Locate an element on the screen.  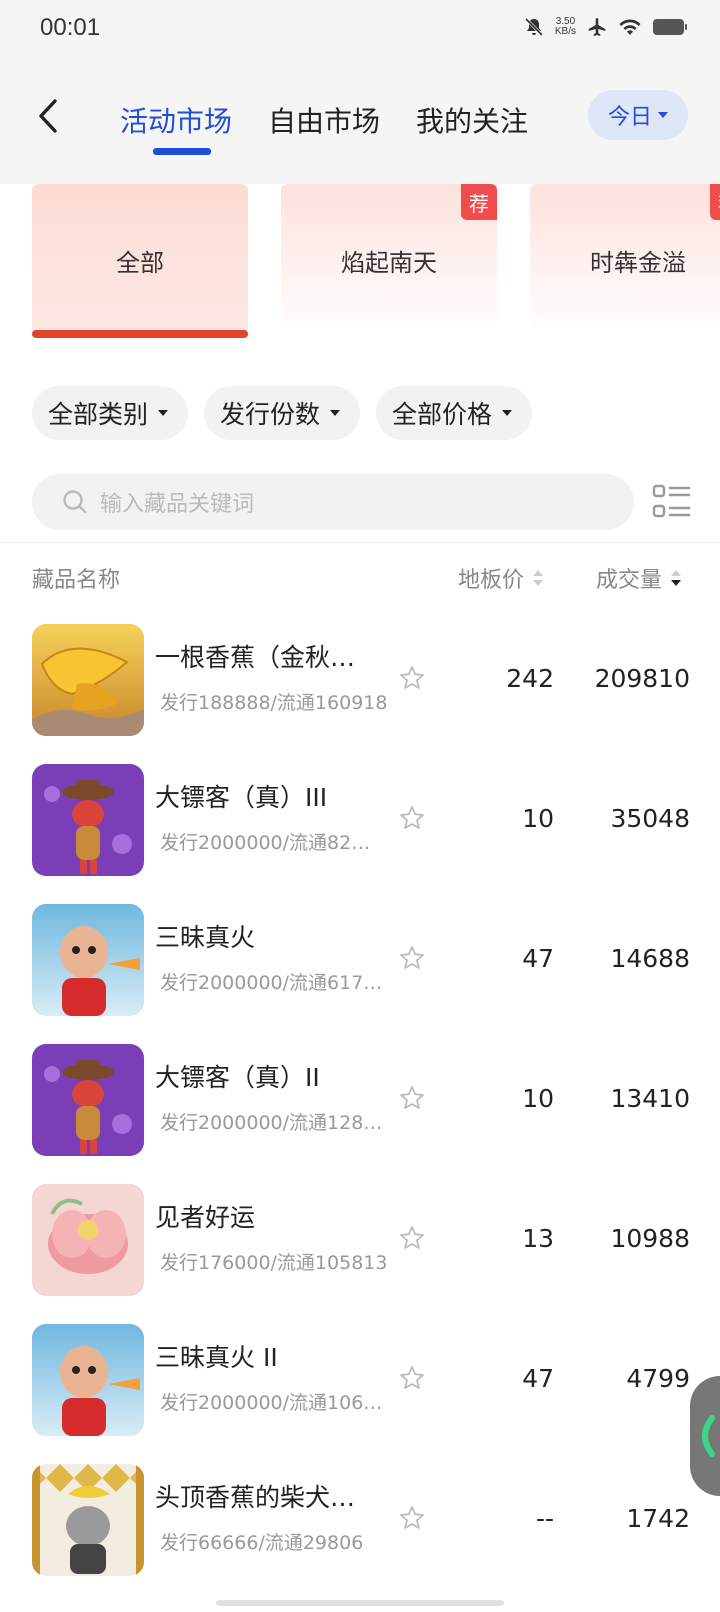
trade-volume: 1742 is located at coordinates (658, 1518).